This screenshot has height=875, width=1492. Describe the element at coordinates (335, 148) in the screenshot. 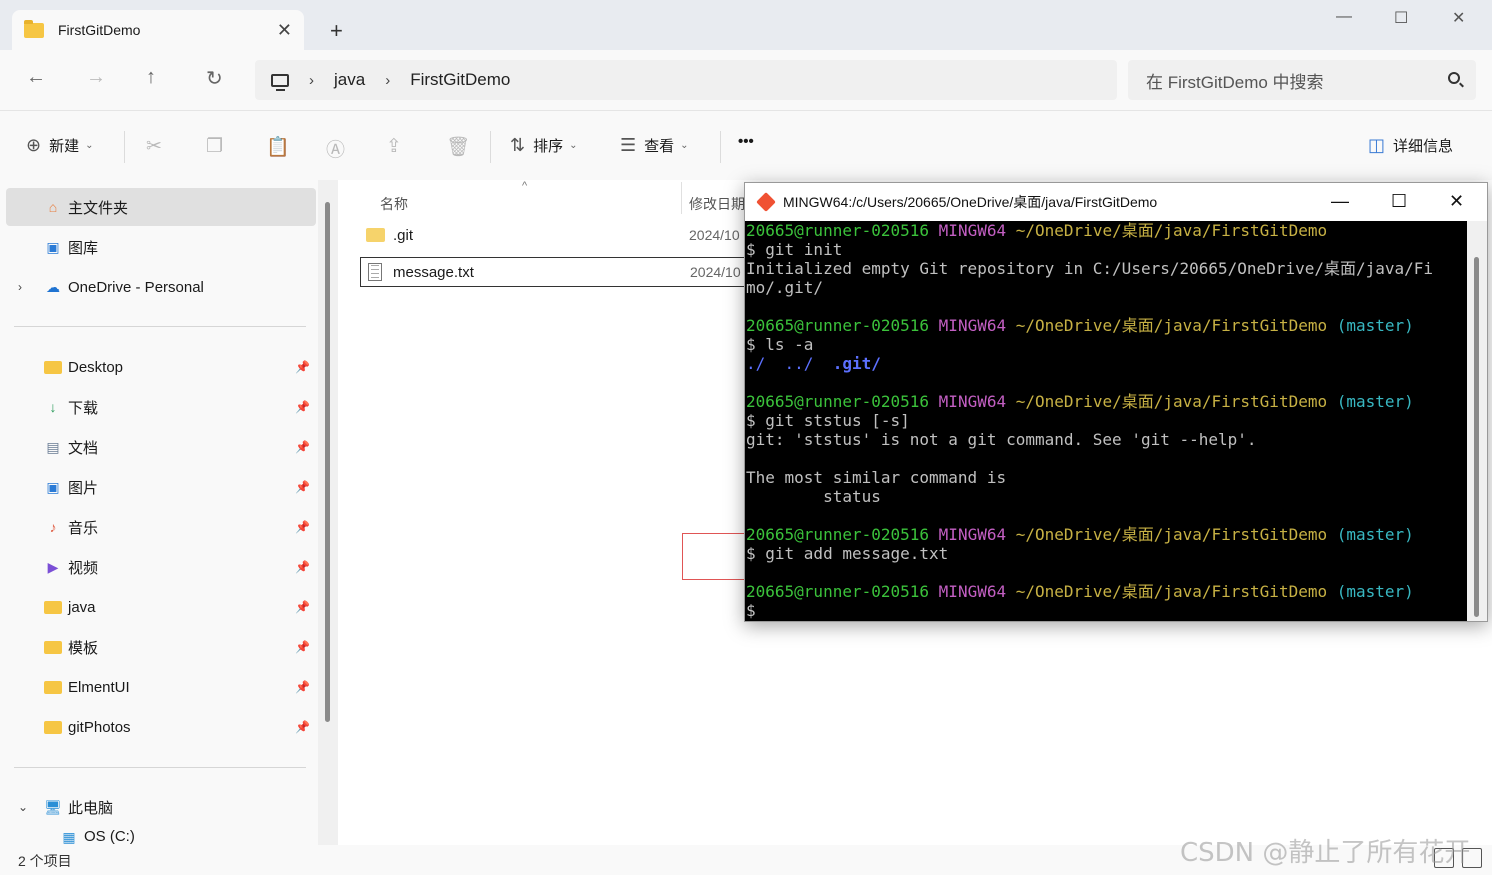

I see `rename-icon: Ⓐ` at that location.